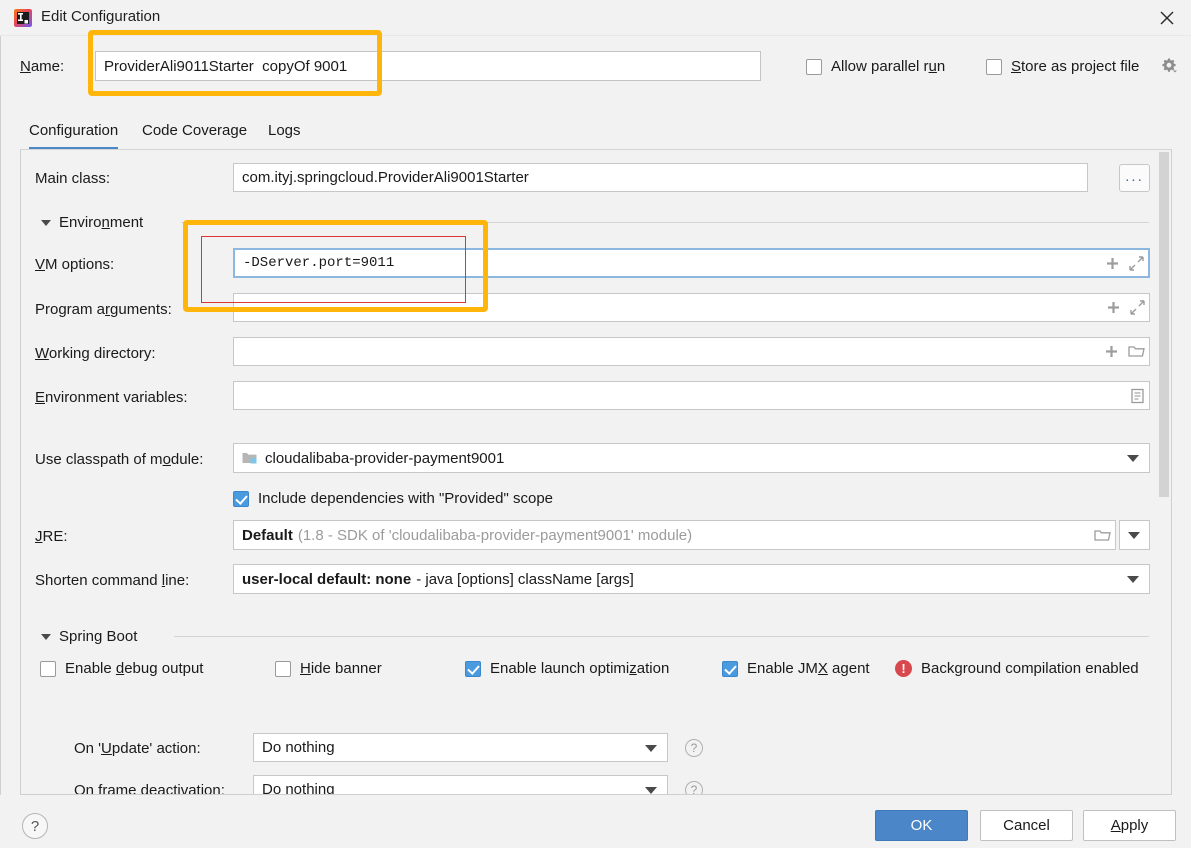 Image resolution: width=1191 pixels, height=848 pixels. What do you see at coordinates (283, 668) in the screenshot?
I see `hide-banner-checkbox` at bounding box center [283, 668].